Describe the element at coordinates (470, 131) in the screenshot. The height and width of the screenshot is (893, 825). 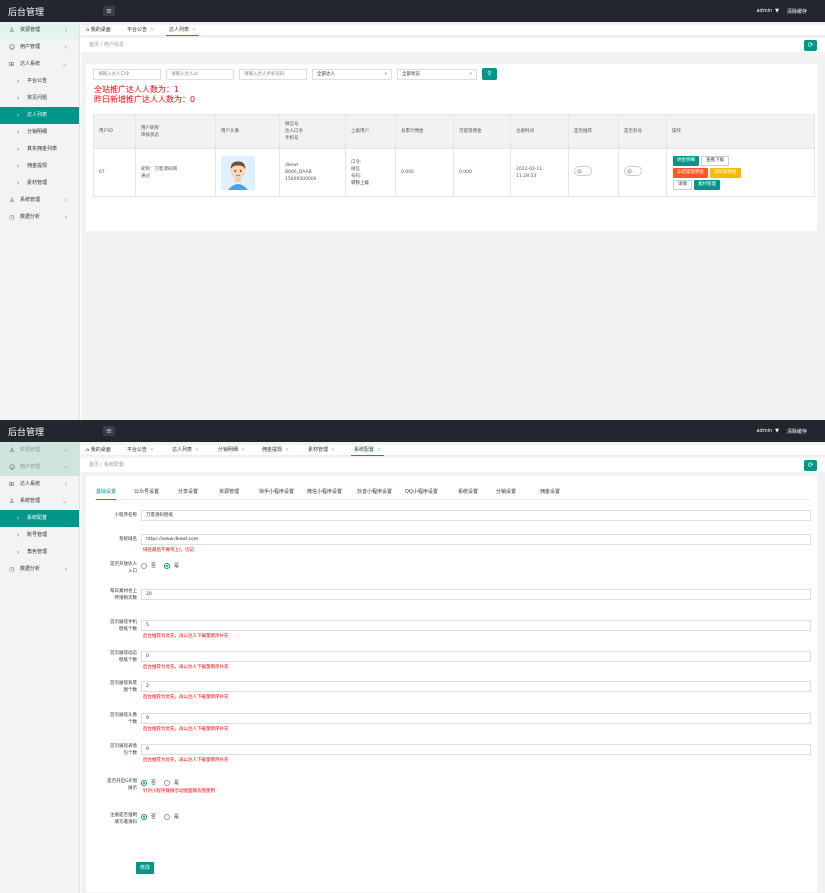
I see `header-text: 可提现佣金` at that location.